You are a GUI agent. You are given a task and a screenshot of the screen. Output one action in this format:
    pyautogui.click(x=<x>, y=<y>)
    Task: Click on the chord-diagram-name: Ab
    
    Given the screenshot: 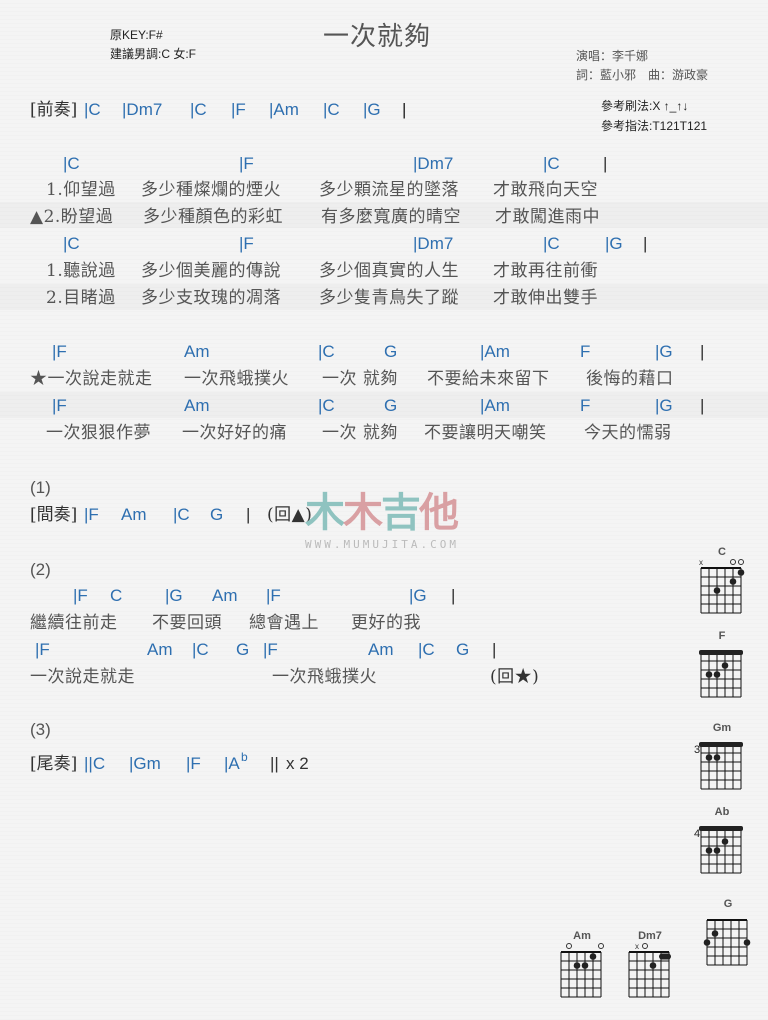 What is the action you would take?
    pyautogui.click(x=722, y=812)
    